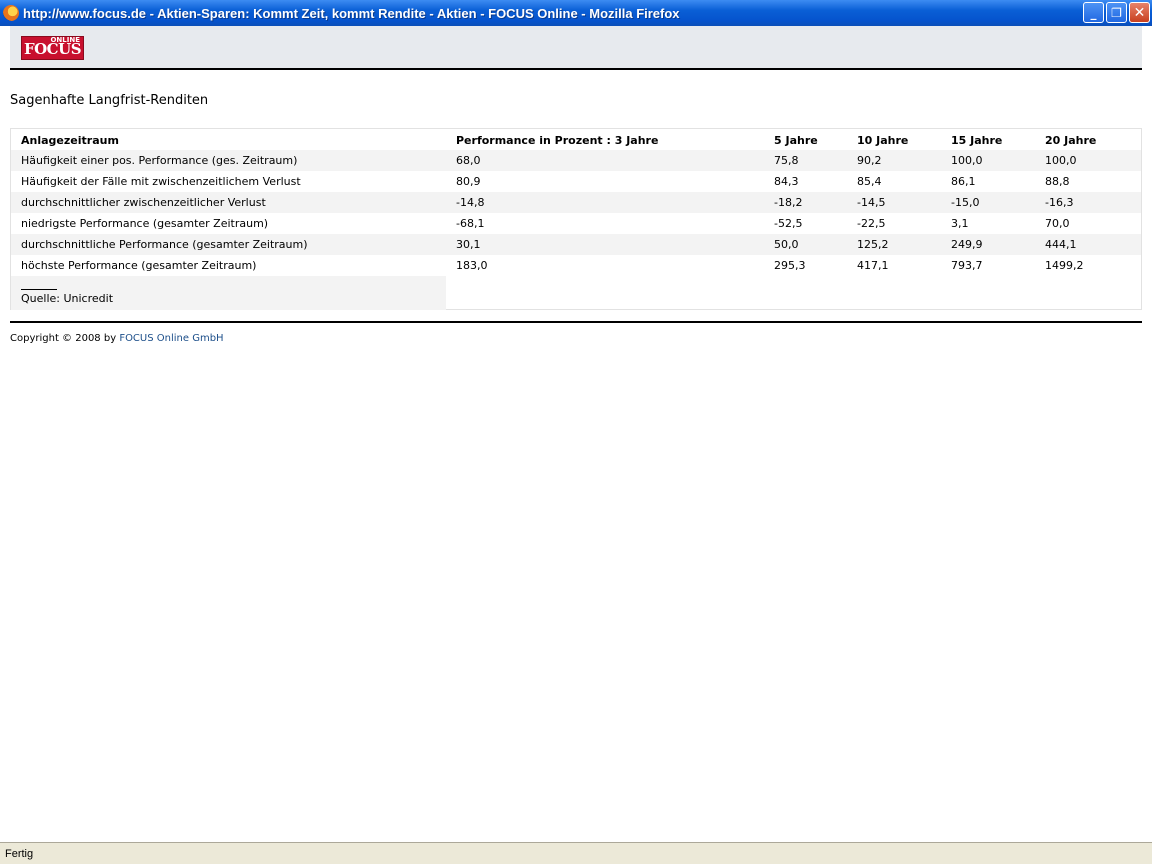  Describe the element at coordinates (171, 338) in the screenshot. I see `copyright-link: FOCUS Online GmbH` at that location.